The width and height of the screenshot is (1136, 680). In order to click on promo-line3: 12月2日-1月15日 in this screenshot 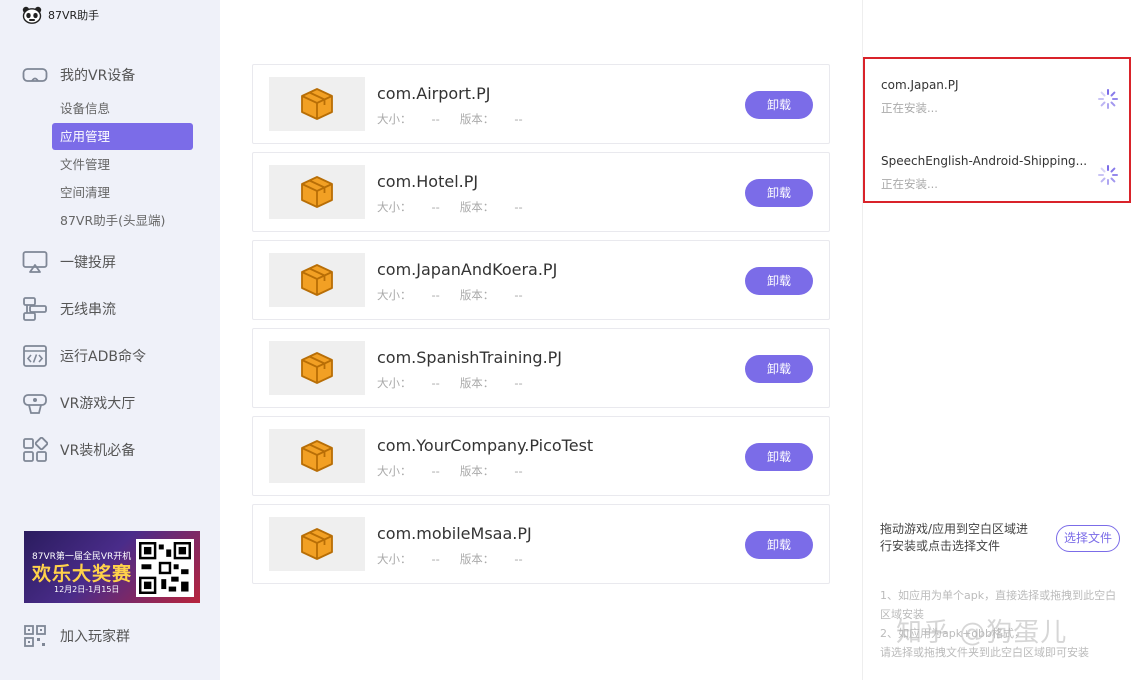, I will do `click(87, 589)`.